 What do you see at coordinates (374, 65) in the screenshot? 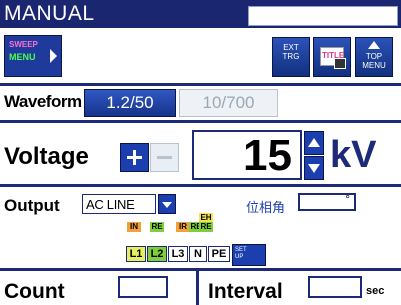
I see `top-menu-line2: MENU` at bounding box center [374, 65].